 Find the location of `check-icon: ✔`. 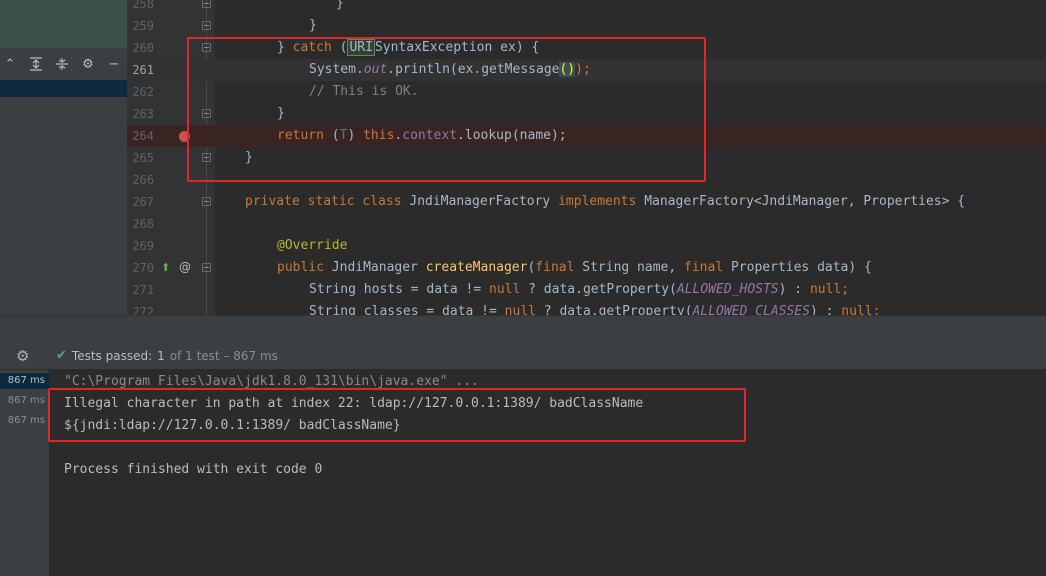

check-icon: ✔ is located at coordinates (61, 355).